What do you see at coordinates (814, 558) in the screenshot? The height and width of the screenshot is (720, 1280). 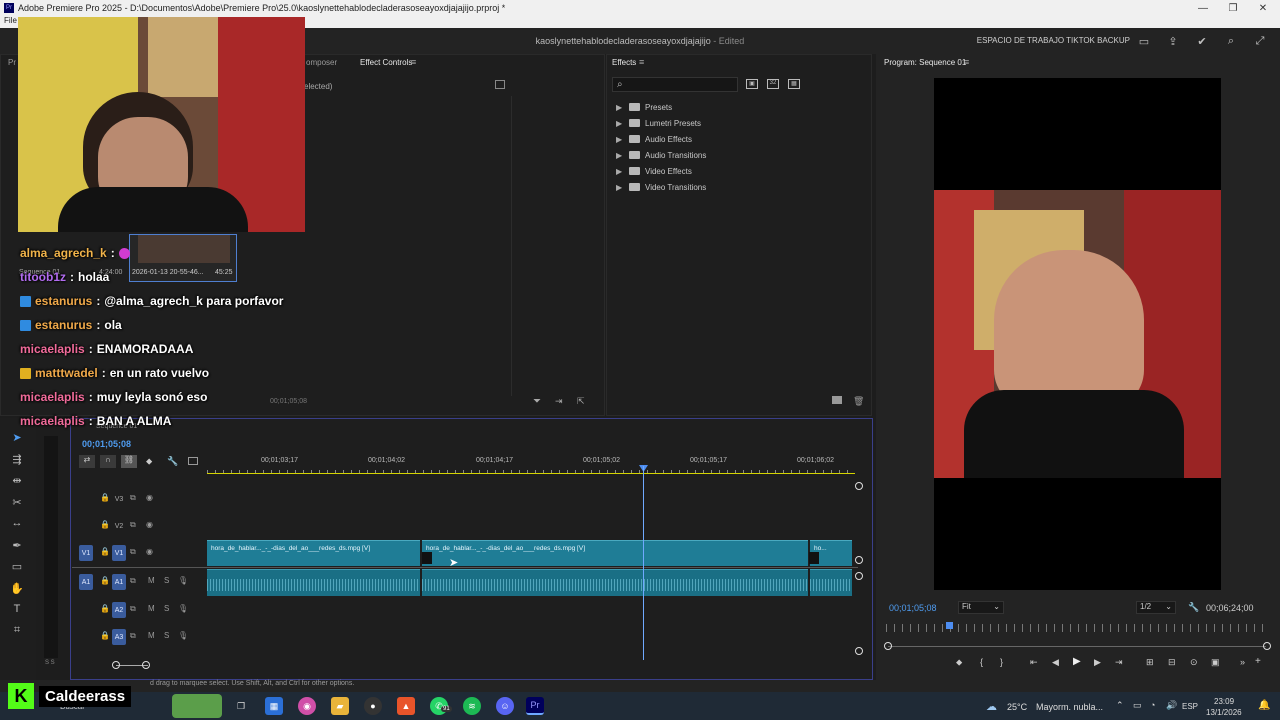 I see `transition-thumbnail` at bounding box center [814, 558].